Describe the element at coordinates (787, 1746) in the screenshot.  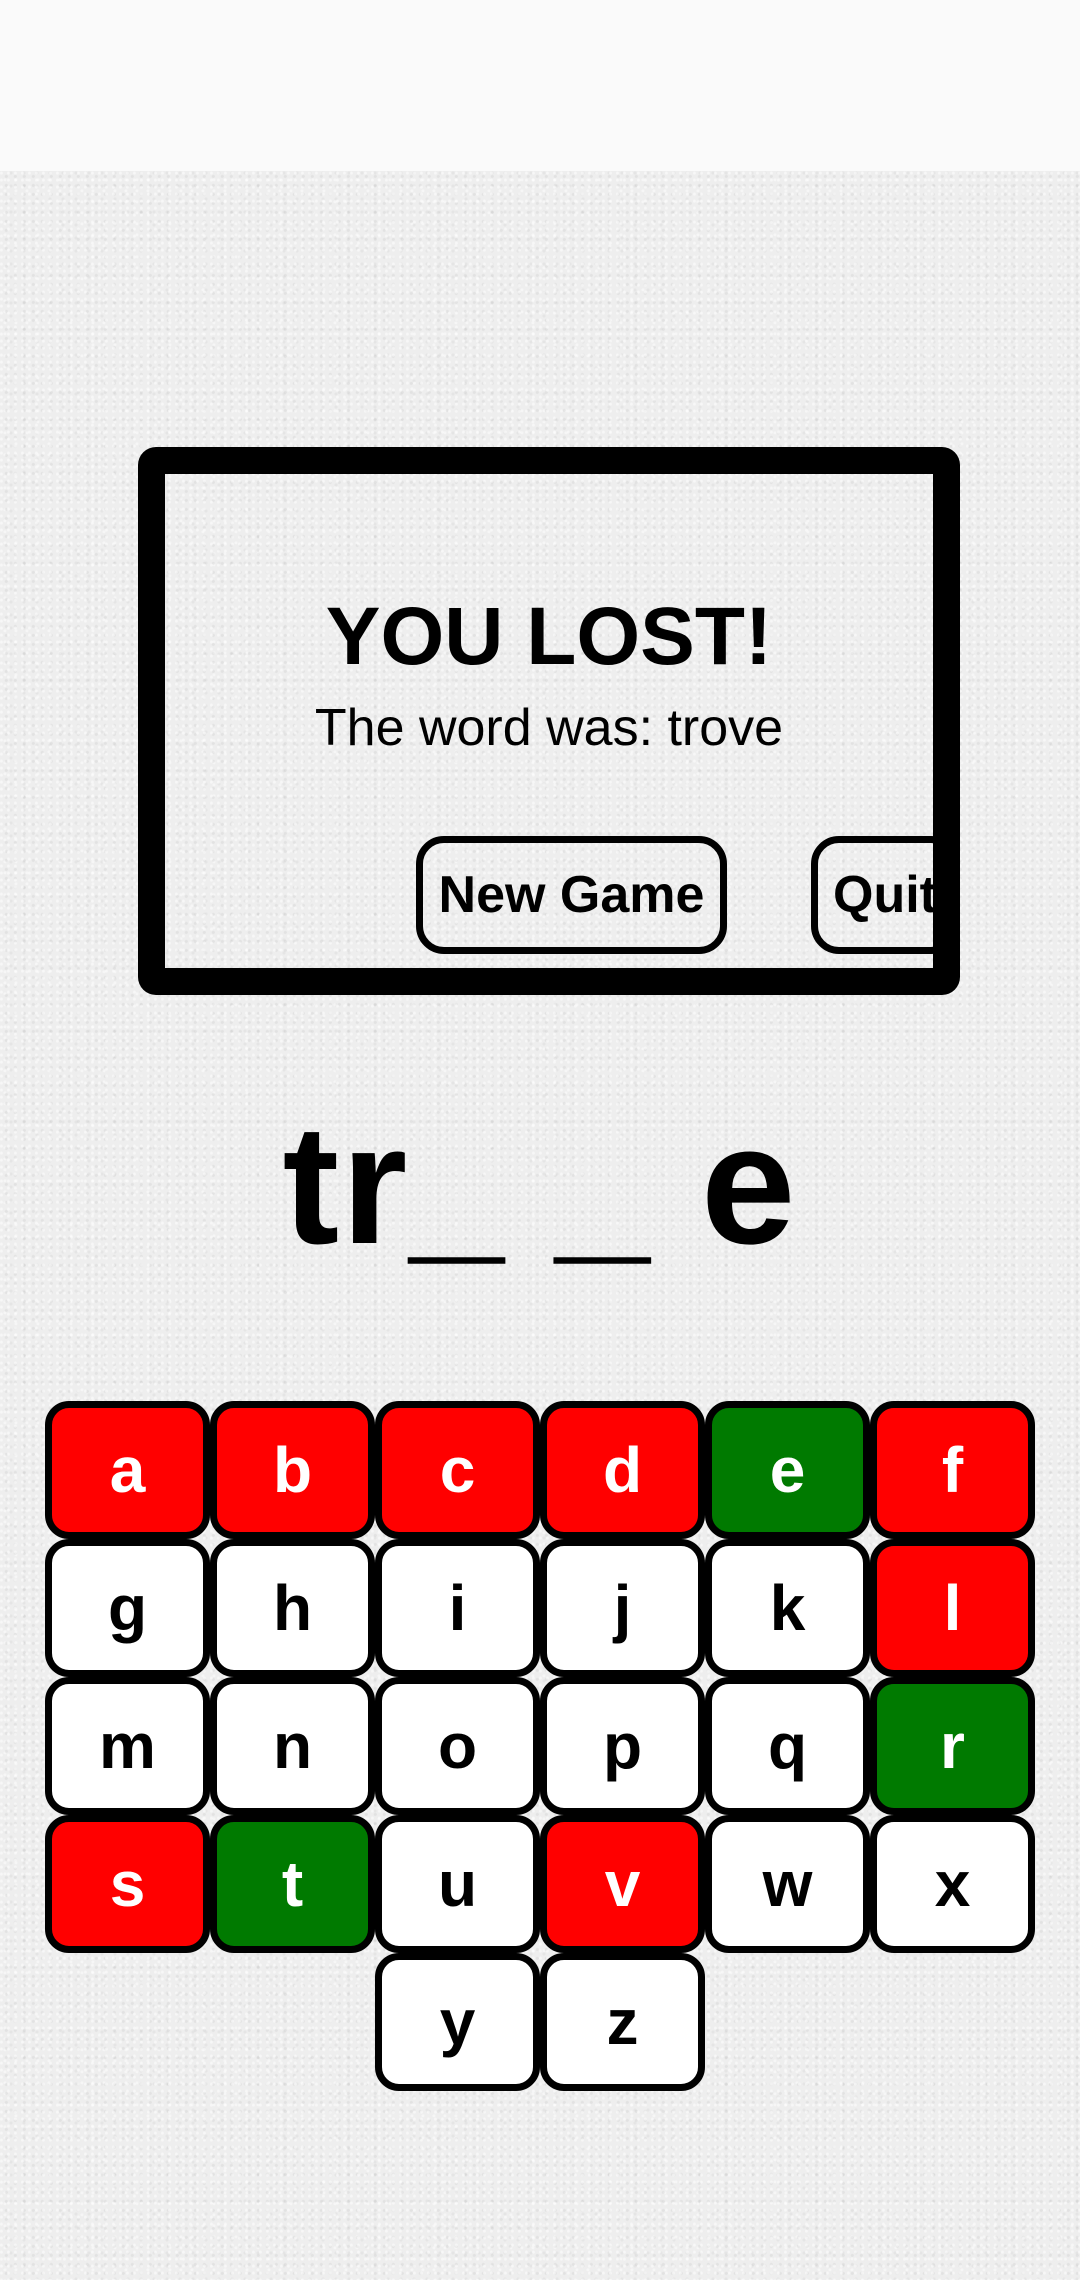
I see `key-q: q` at that location.